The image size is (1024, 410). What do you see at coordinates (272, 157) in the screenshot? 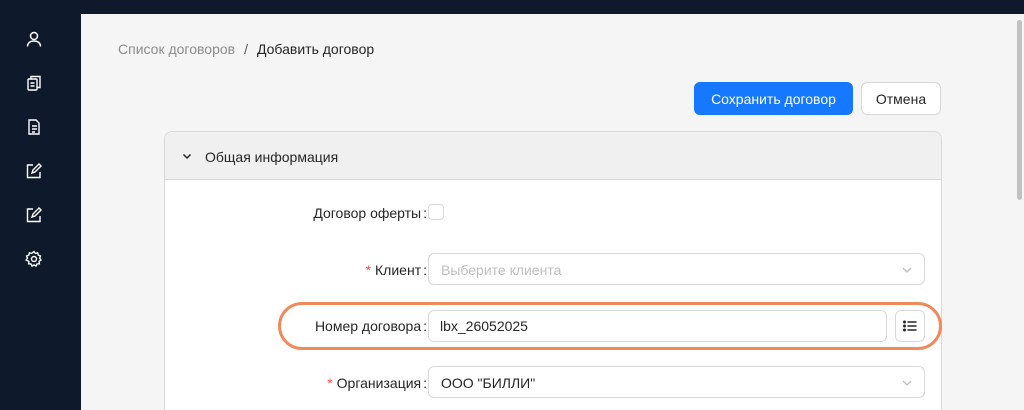
I see `panel-title: Общая информация` at bounding box center [272, 157].